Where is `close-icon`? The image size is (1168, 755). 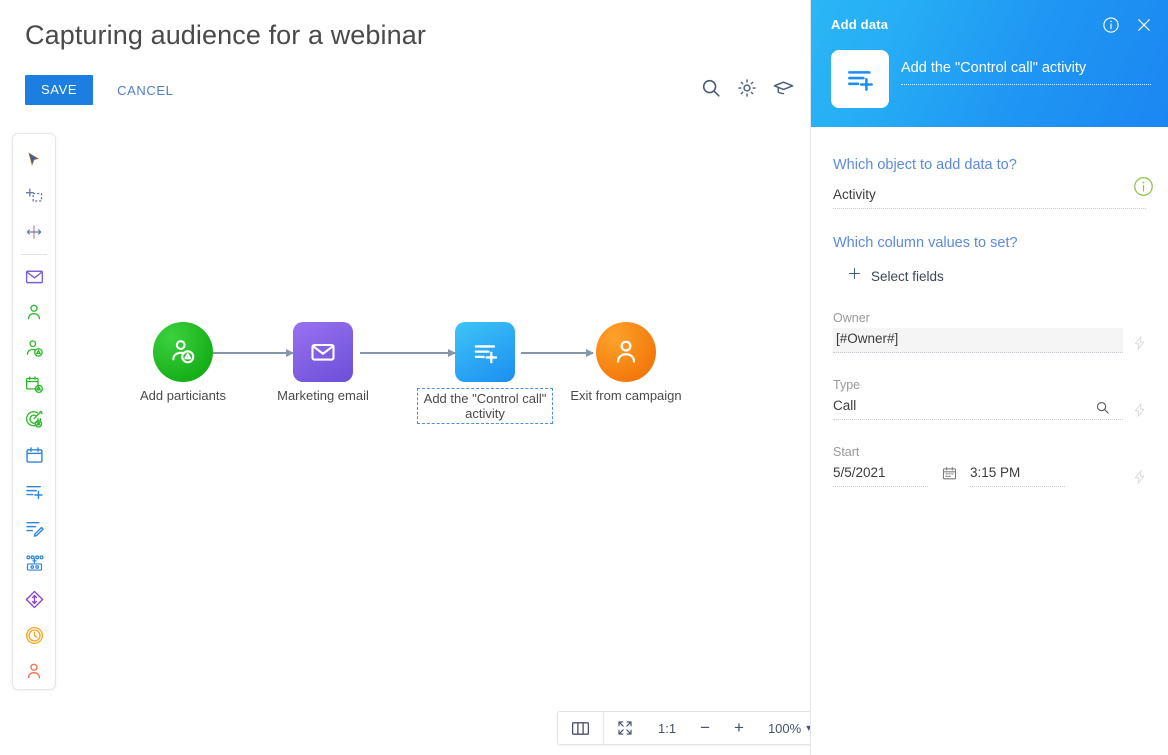
close-icon is located at coordinates (1144, 25).